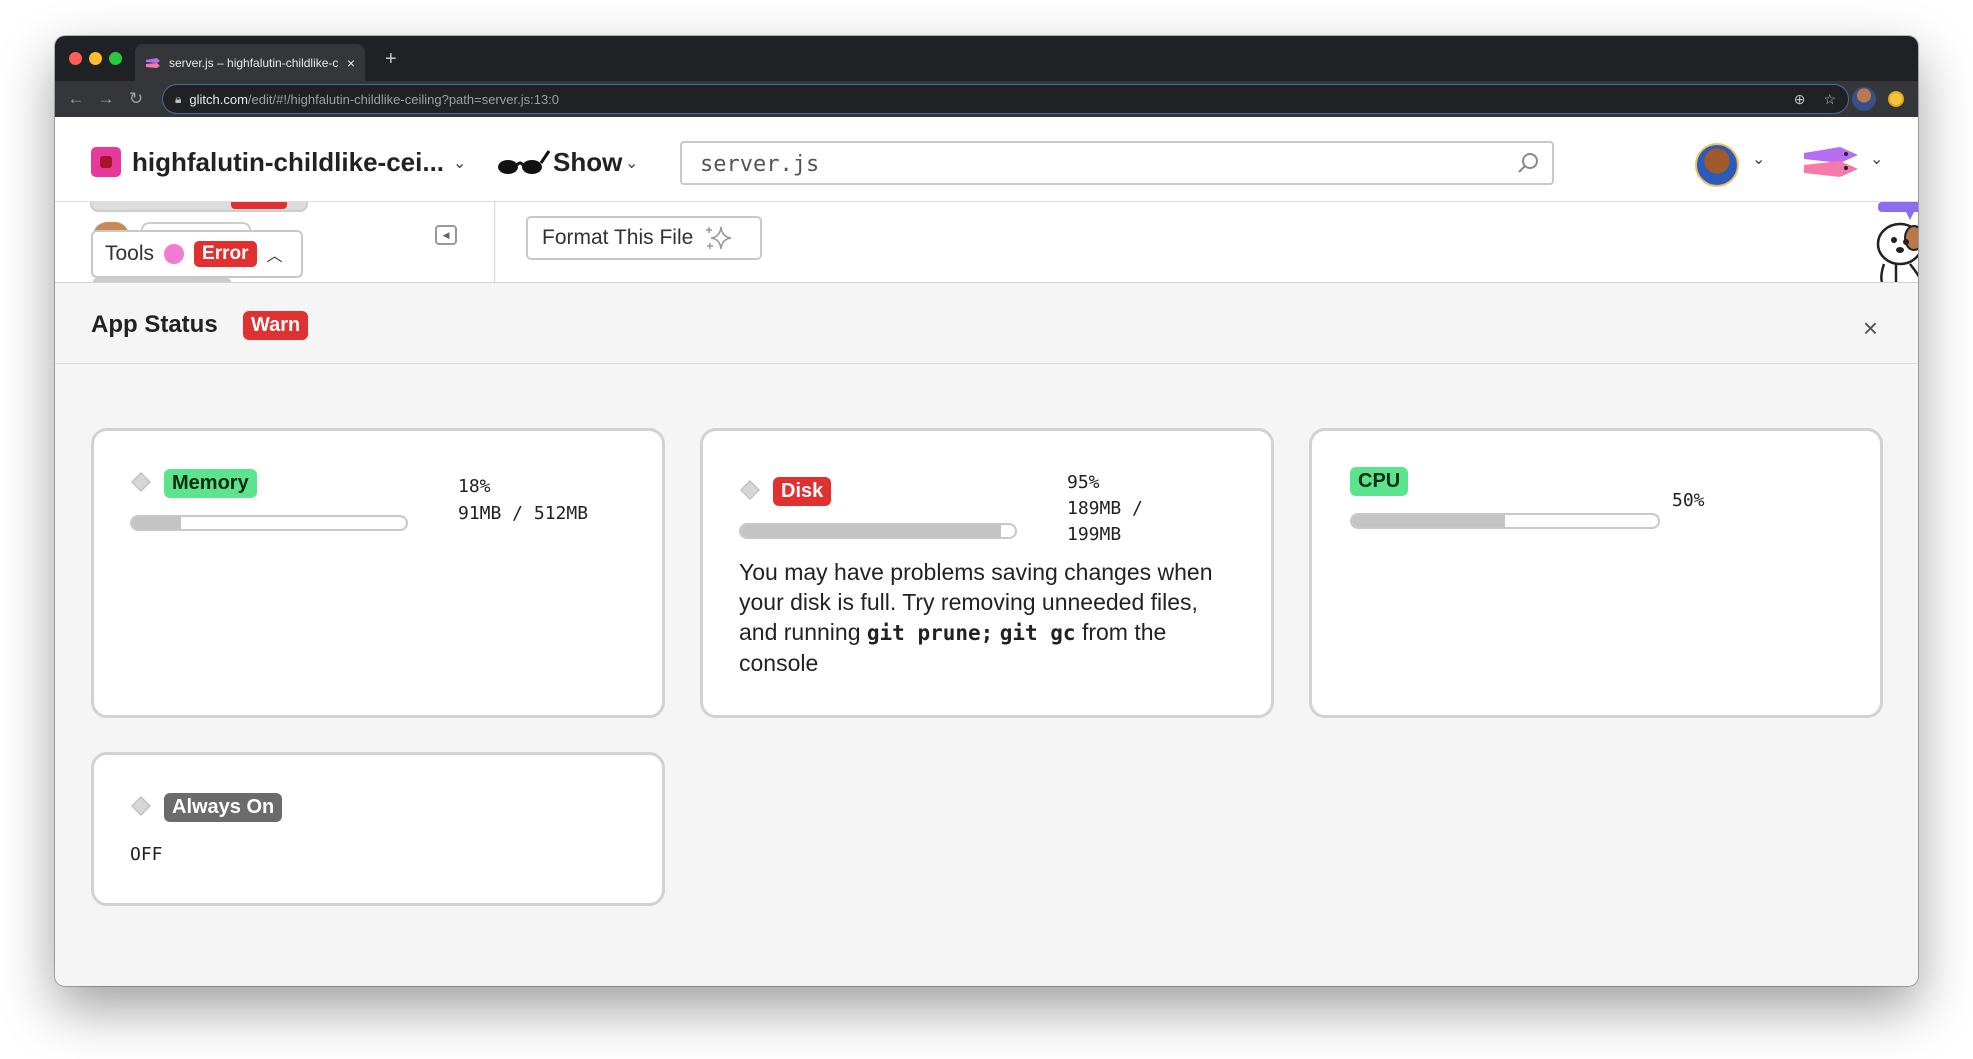 Image resolution: width=1973 pixels, height=1059 pixels. I want to click on memory-progress-bar, so click(269, 523).